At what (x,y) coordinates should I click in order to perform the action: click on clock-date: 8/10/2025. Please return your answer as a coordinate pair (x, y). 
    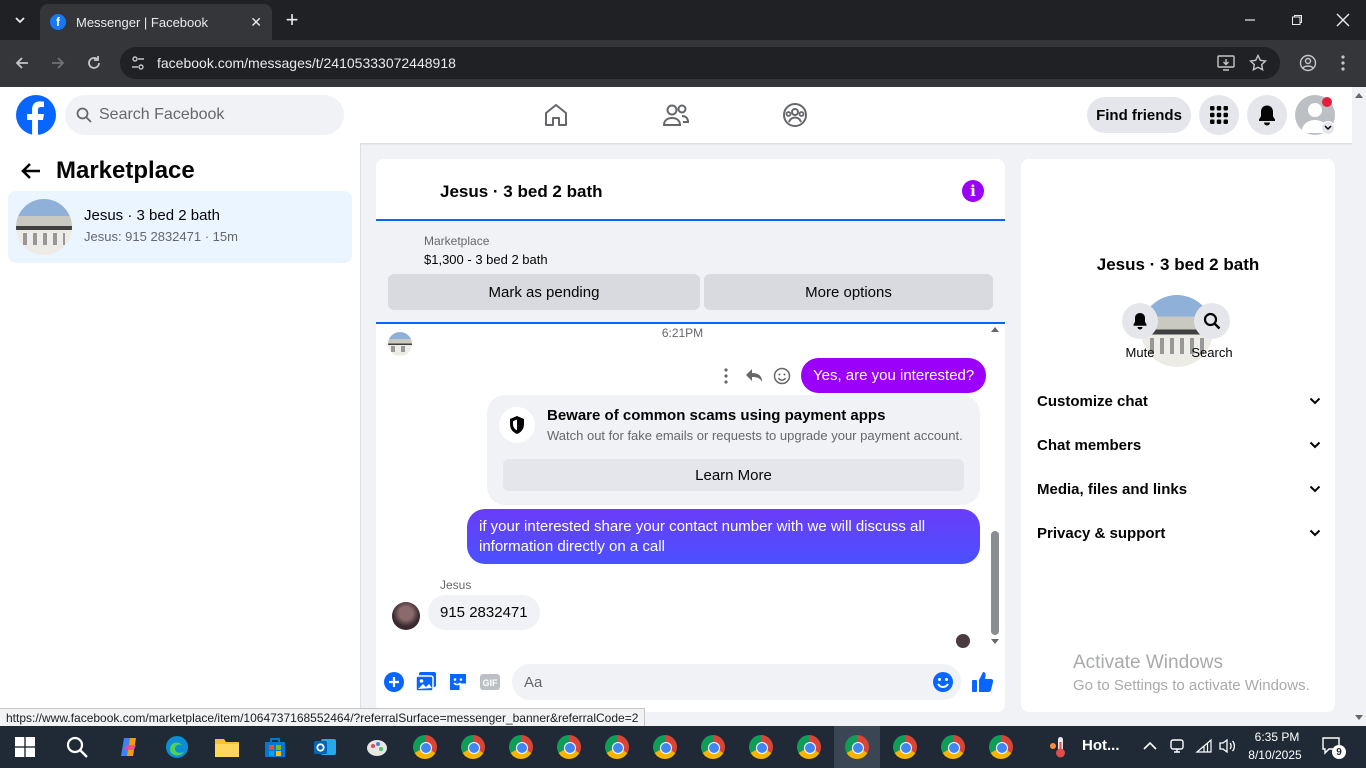
    Looking at the image, I should click on (1275, 755).